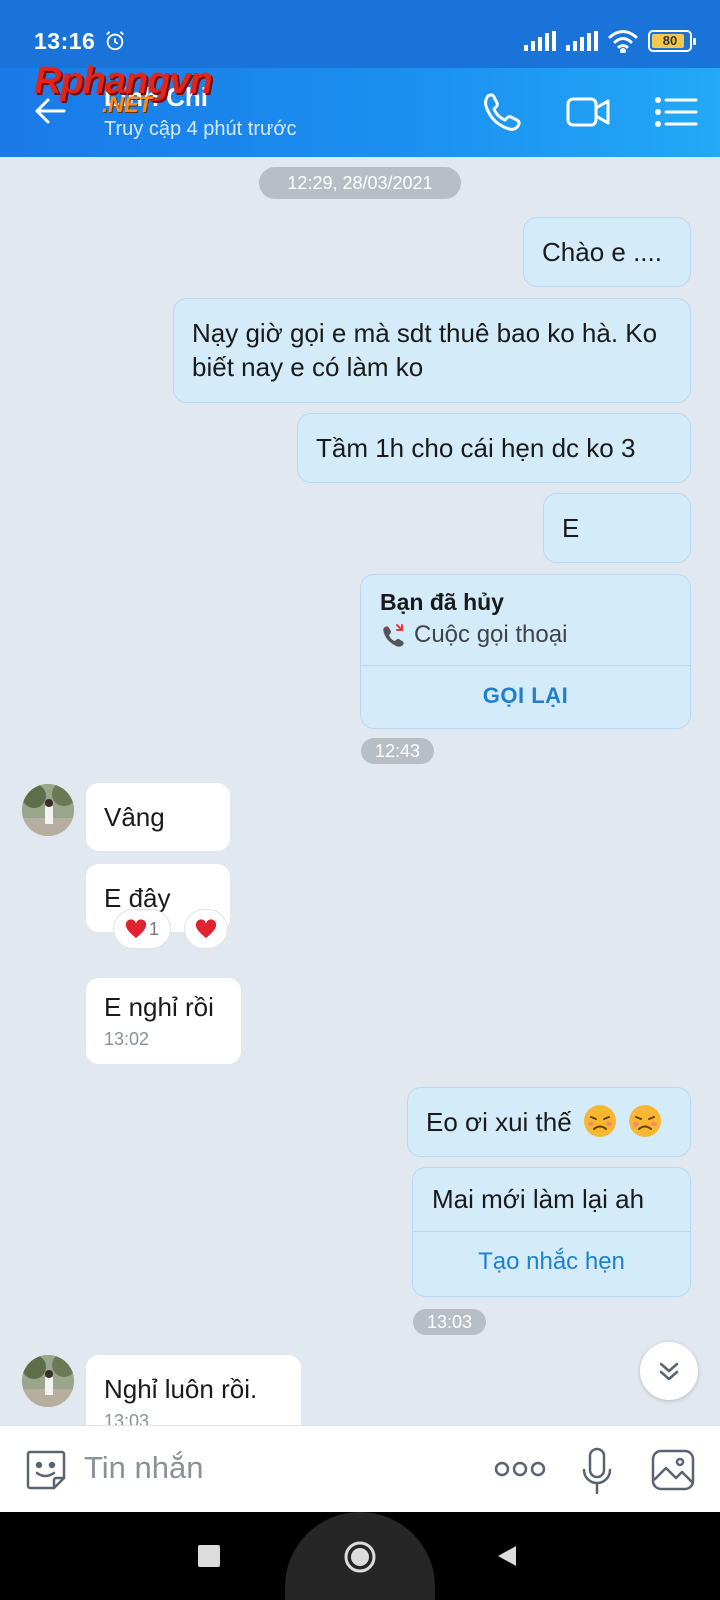 The image size is (720, 1600). What do you see at coordinates (360, 183) in the screenshot?
I see `date-separator: 12:29, 28/03/2021` at bounding box center [360, 183].